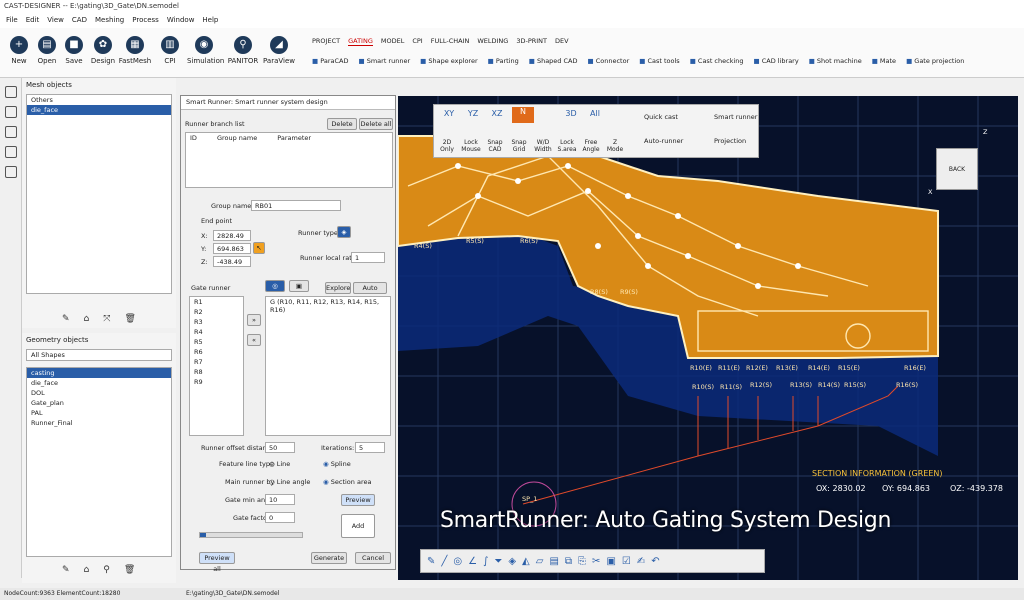  I want to click on save-icon: ▣, so click(610, 561).